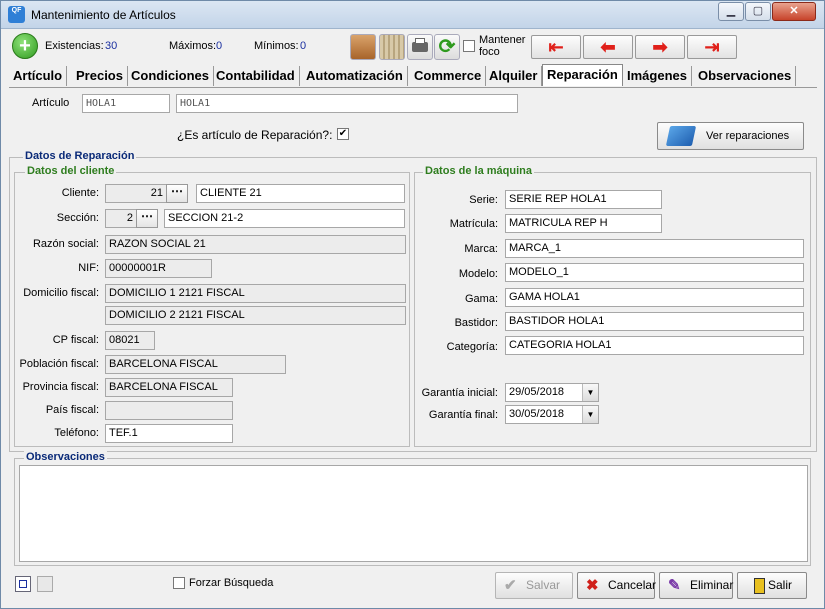 The height and width of the screenshot is (609, 825). What do you see at coordinates (616, 585) in the screenshot?
I see `cancelar-button: ✖ Cancelar` at bounding box center [616, 585].